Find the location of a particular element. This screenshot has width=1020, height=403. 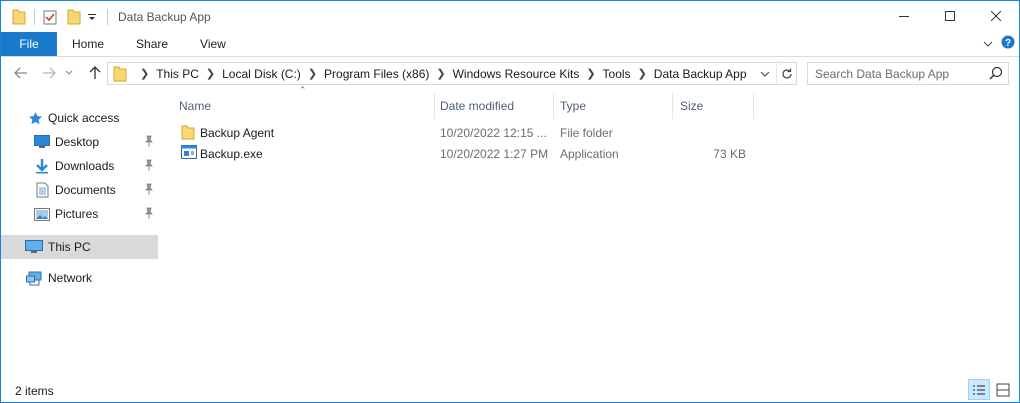

column-header-size: Size is located at coordinates (716, 106).